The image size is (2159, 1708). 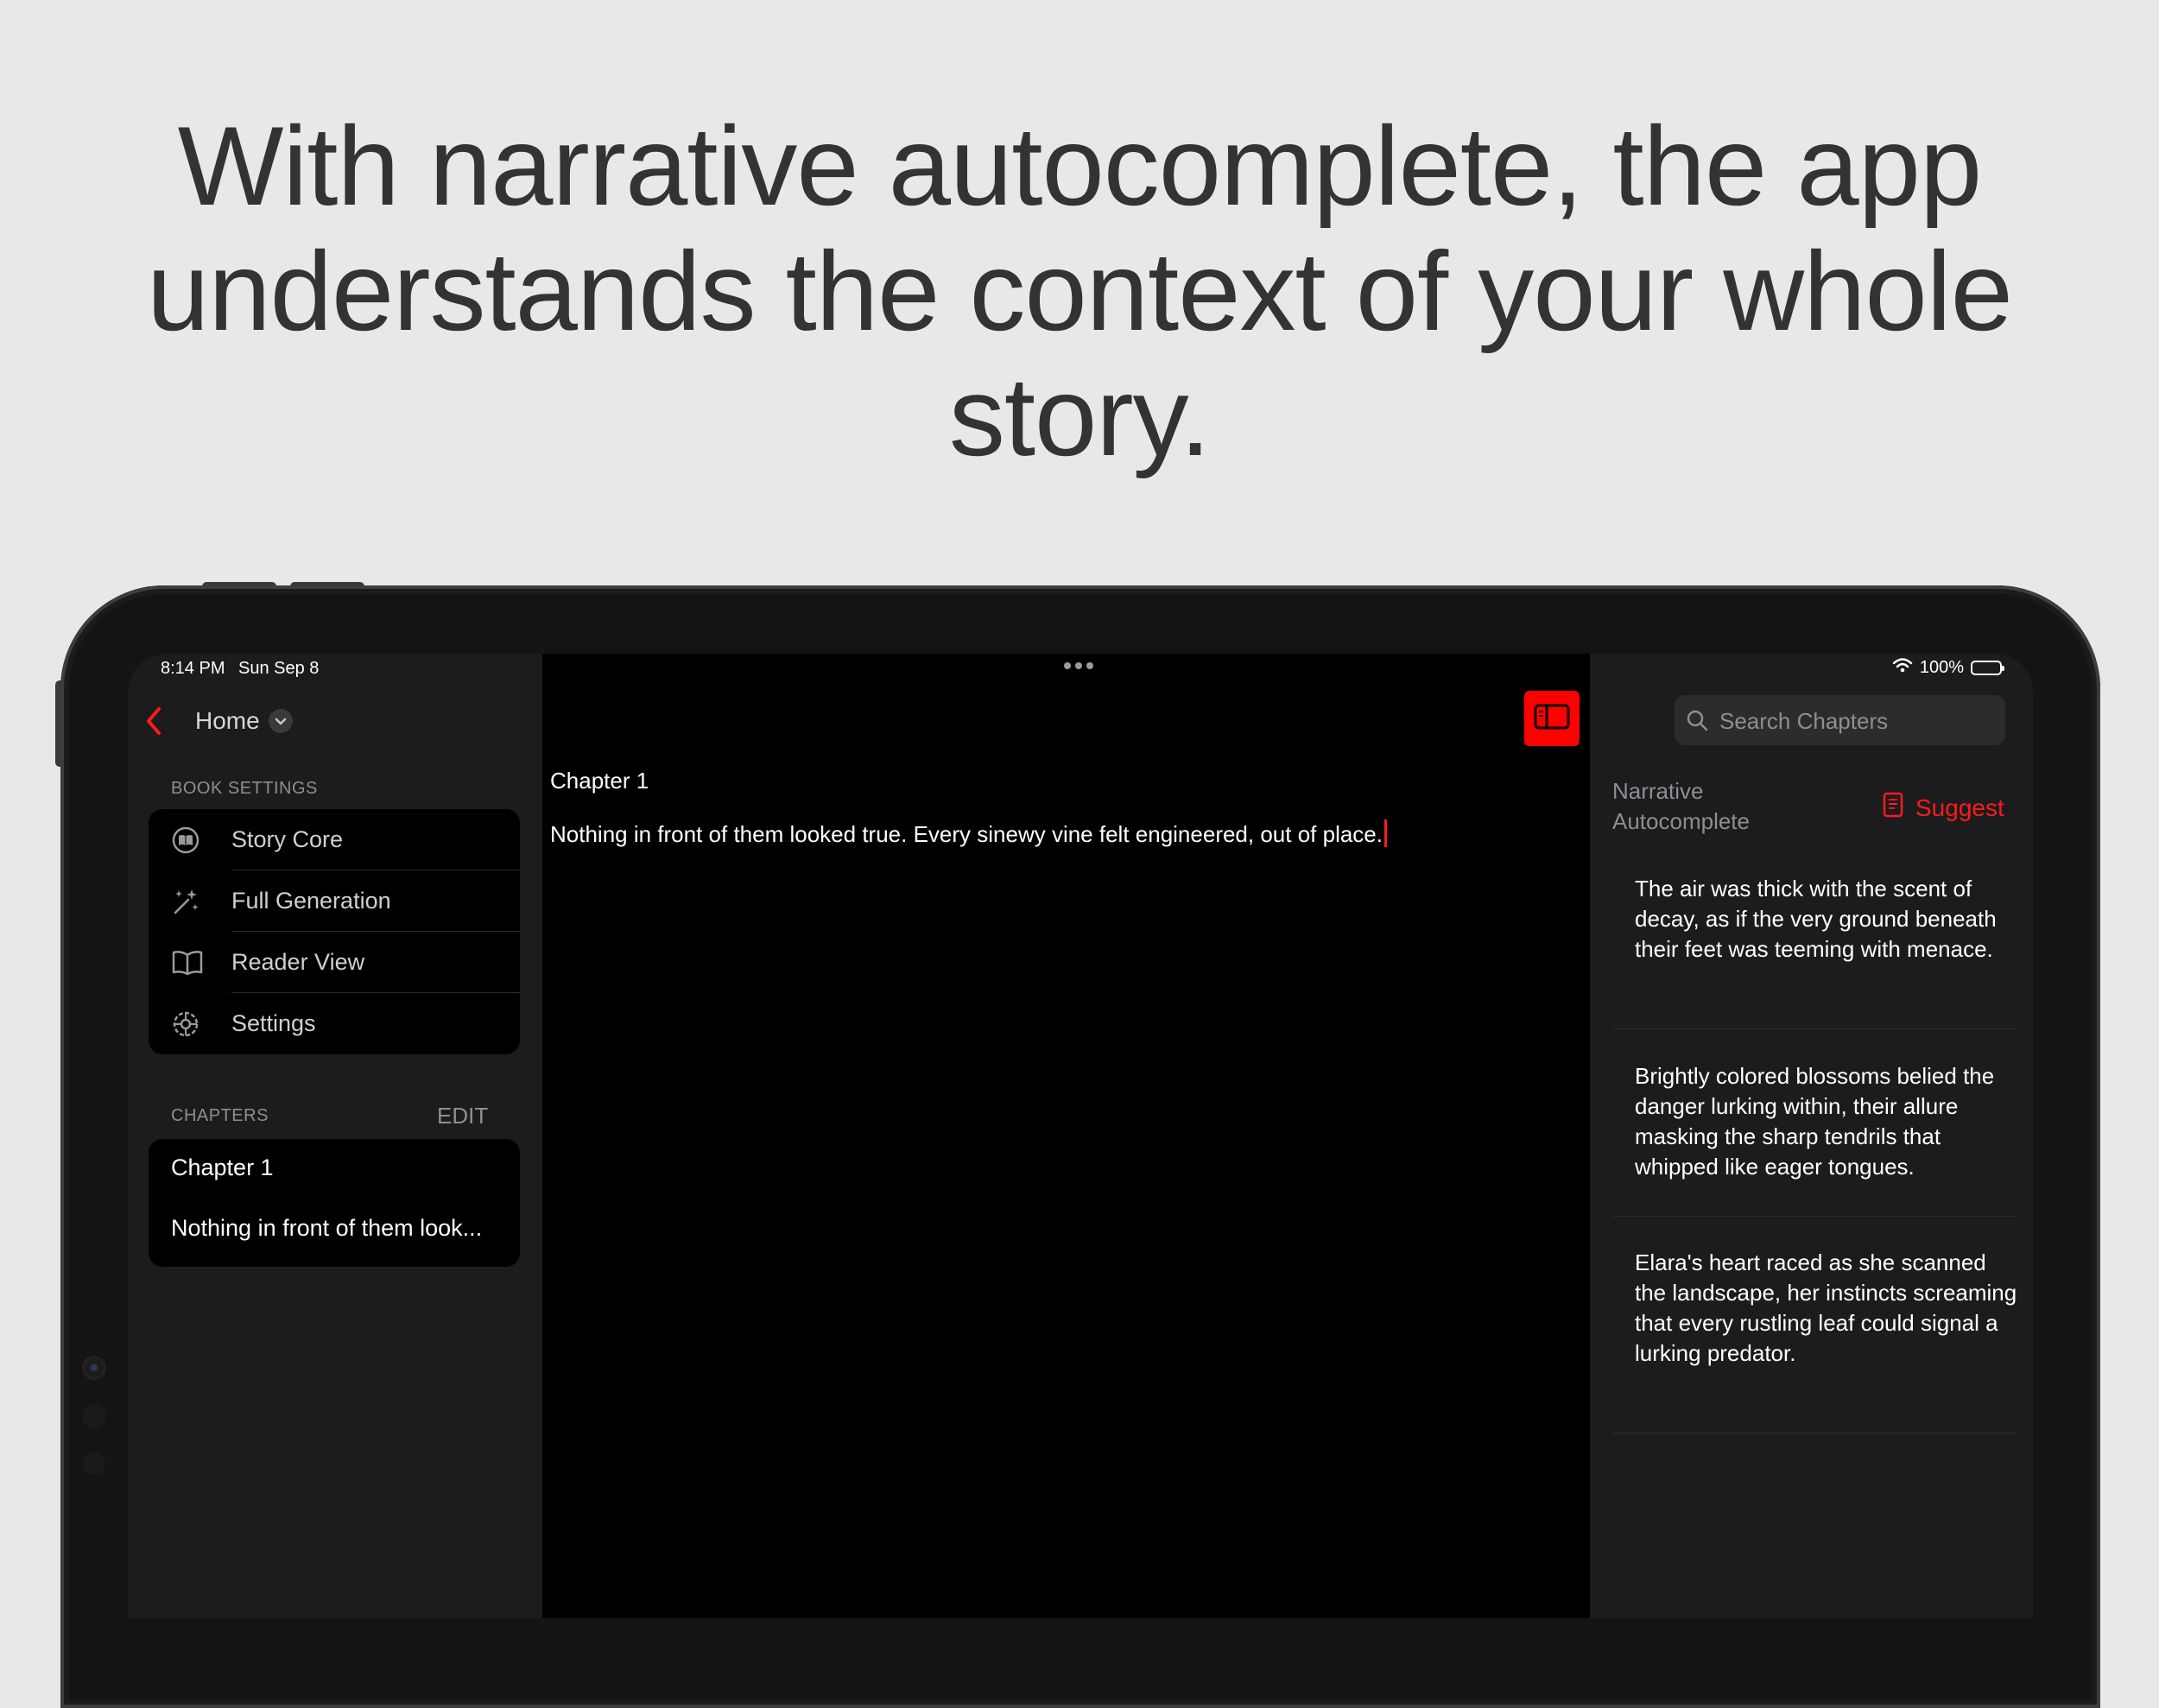 What do you see at coordinates (298, 962) in the screenshot?
I see `sidebar-item-label: Reader View` at bounding box center [298, 962].